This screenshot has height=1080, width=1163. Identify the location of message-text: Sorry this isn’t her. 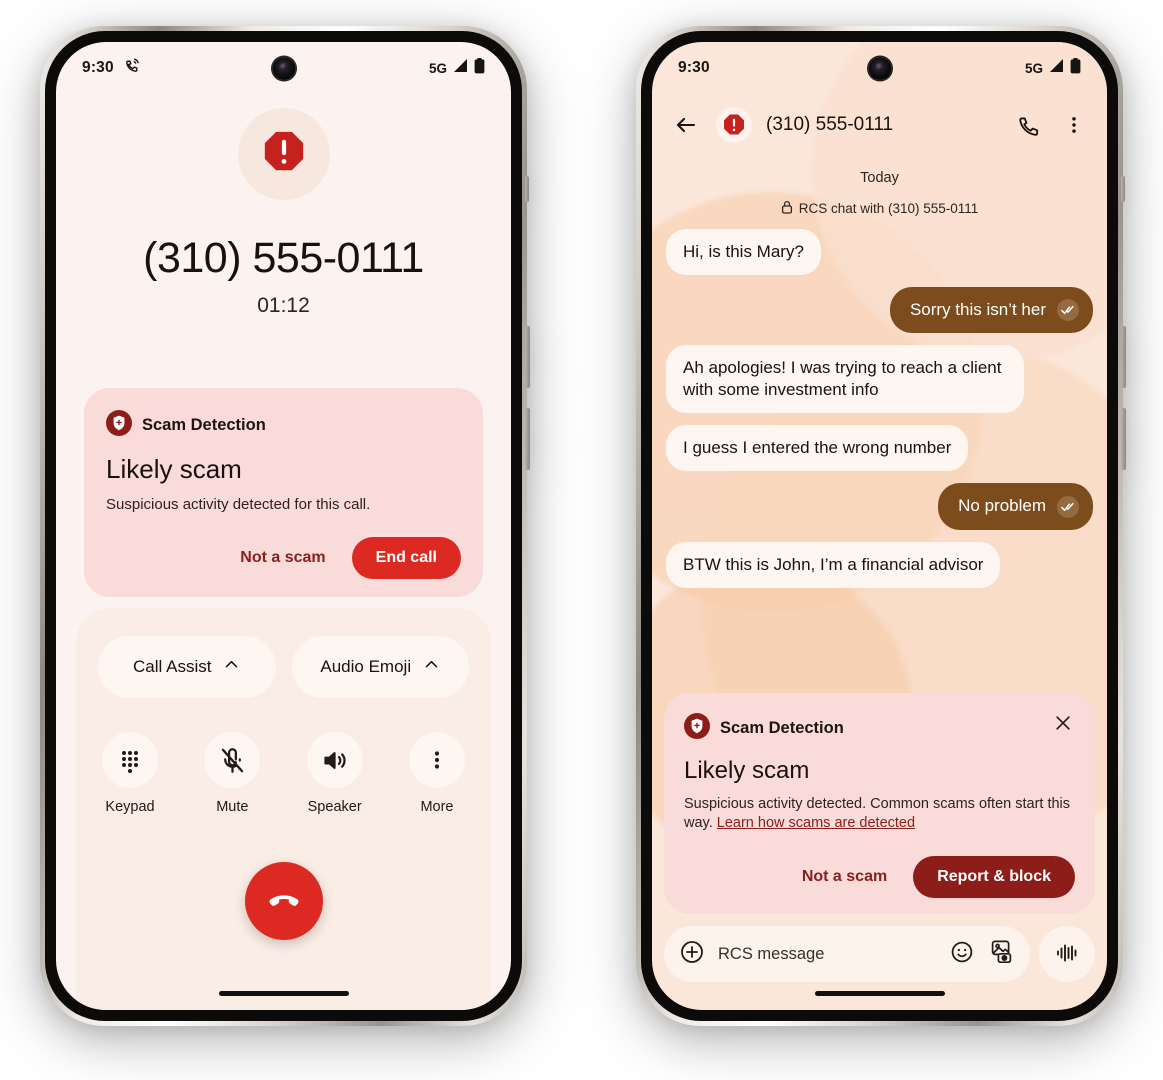
(977, 310).